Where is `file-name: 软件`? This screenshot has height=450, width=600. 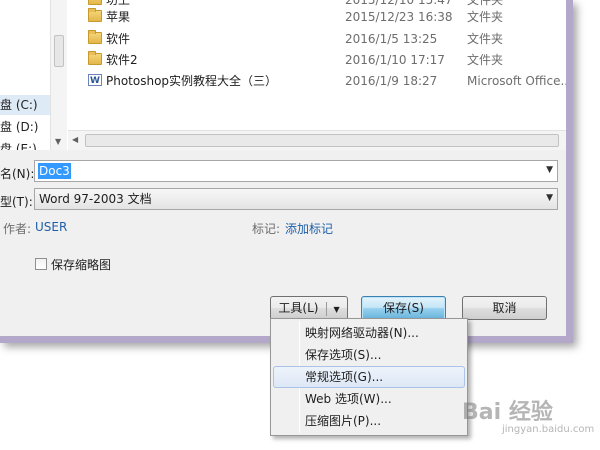
file-name: 软件 is located at coordinates (118, 39).